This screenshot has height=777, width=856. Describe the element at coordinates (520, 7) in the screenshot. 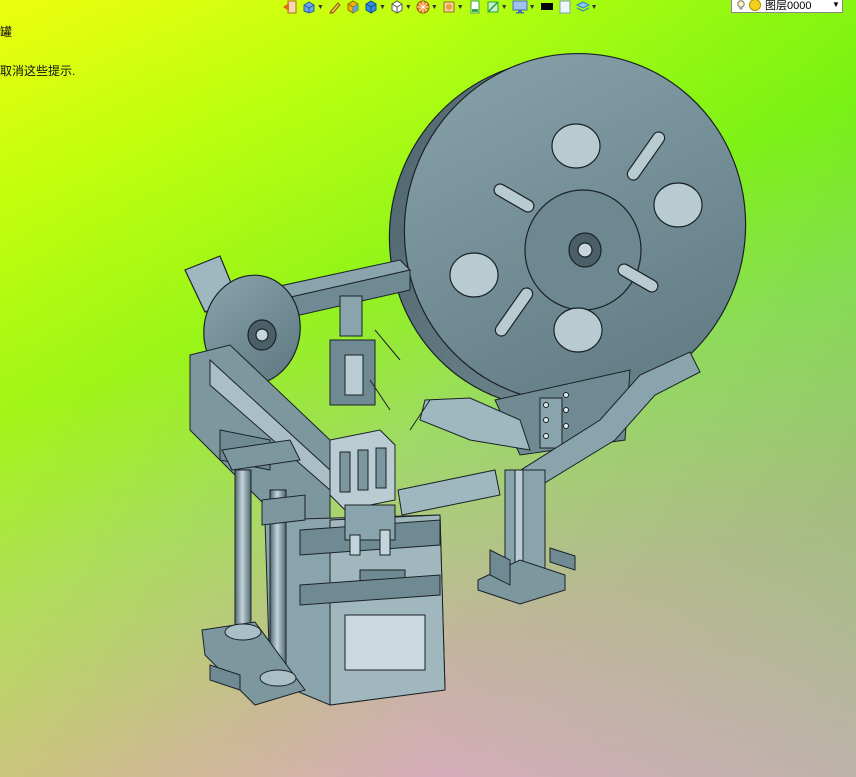

I see `display-monitor-icon` at that location.